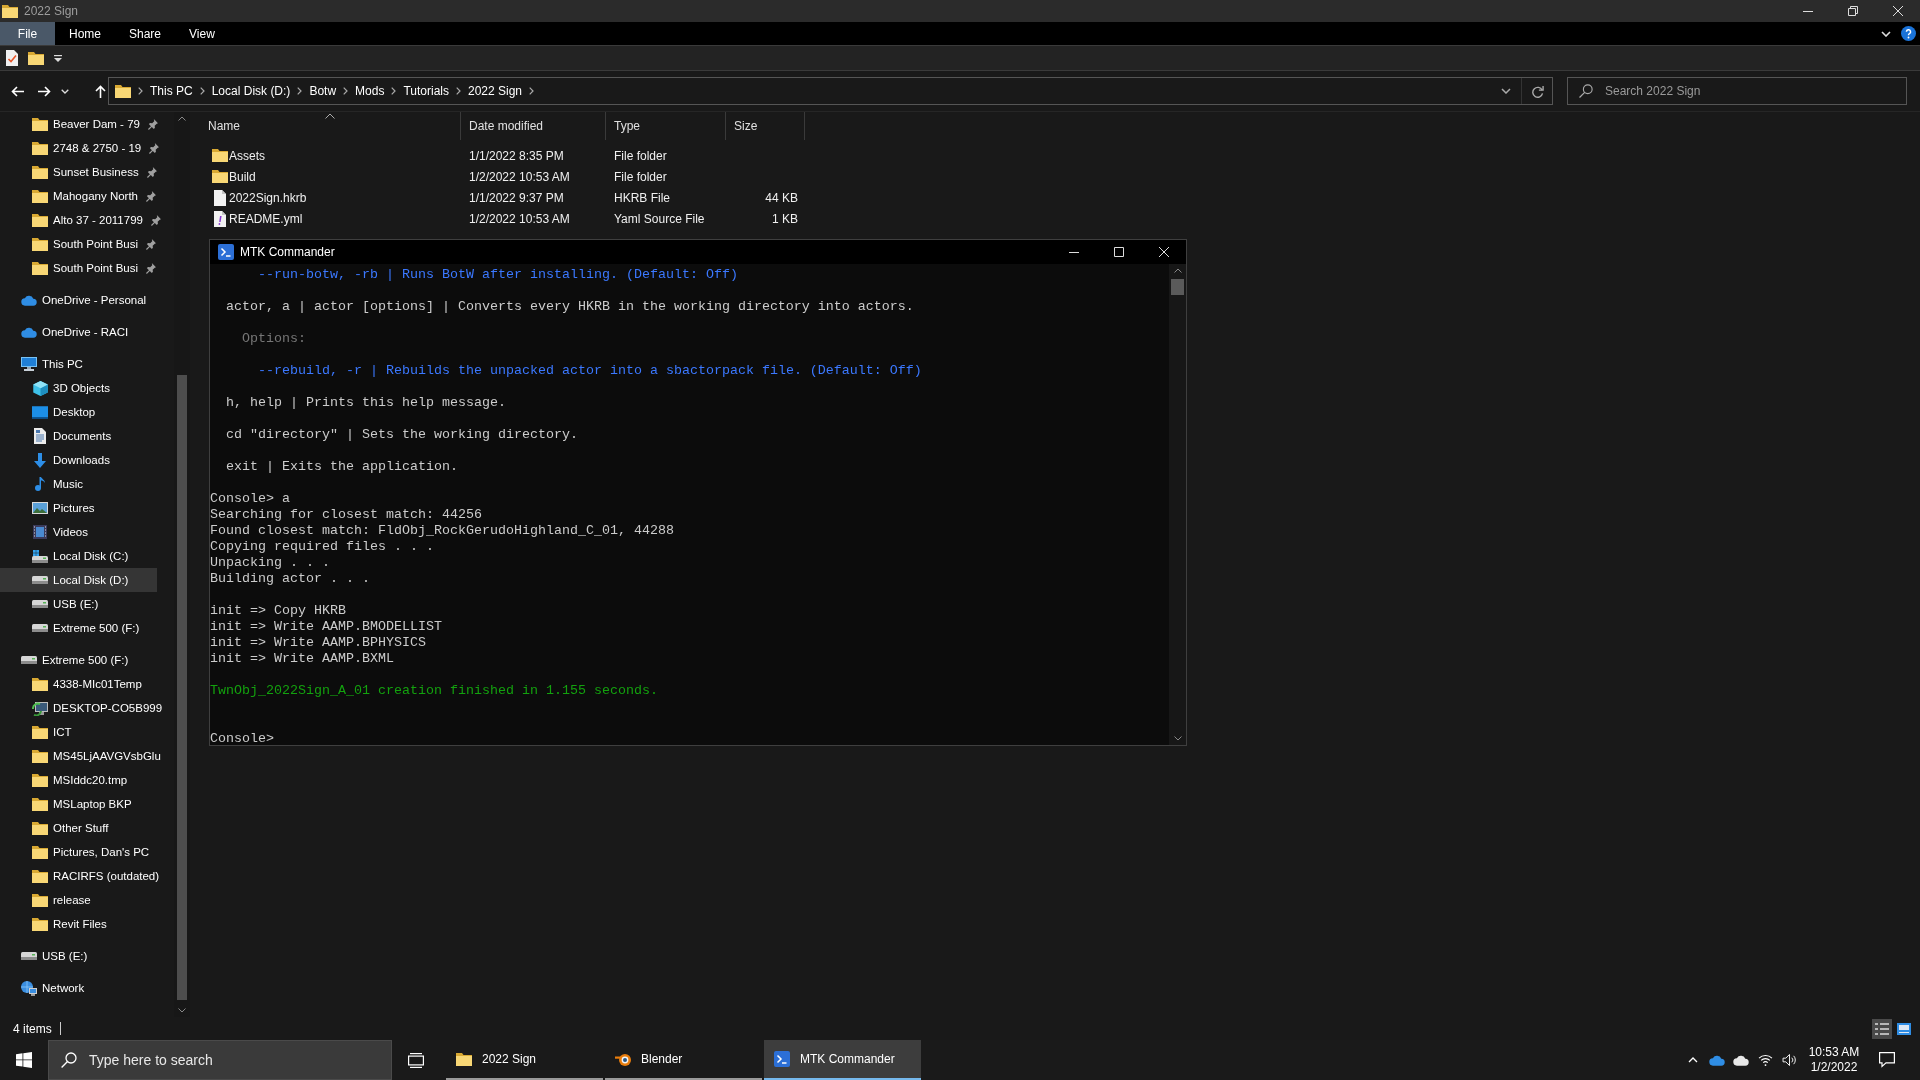 The image size is (1920, 1080). What do you see at coordinates (97, 876) in the screenshot?
I see `sidebar-item: RACIRFS (outdated)` at bounding box center [97, 876].